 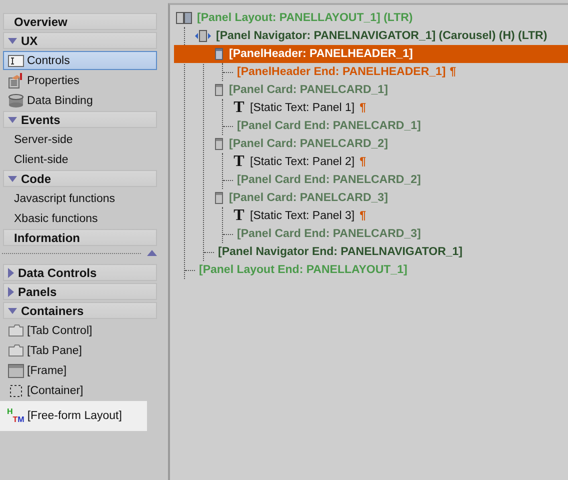 What do you see at coordinates (400, 162) in the screenshot?
I see `tree-item: T [Static Text: Panel 2] ¶` at bounding box center [400, 162].